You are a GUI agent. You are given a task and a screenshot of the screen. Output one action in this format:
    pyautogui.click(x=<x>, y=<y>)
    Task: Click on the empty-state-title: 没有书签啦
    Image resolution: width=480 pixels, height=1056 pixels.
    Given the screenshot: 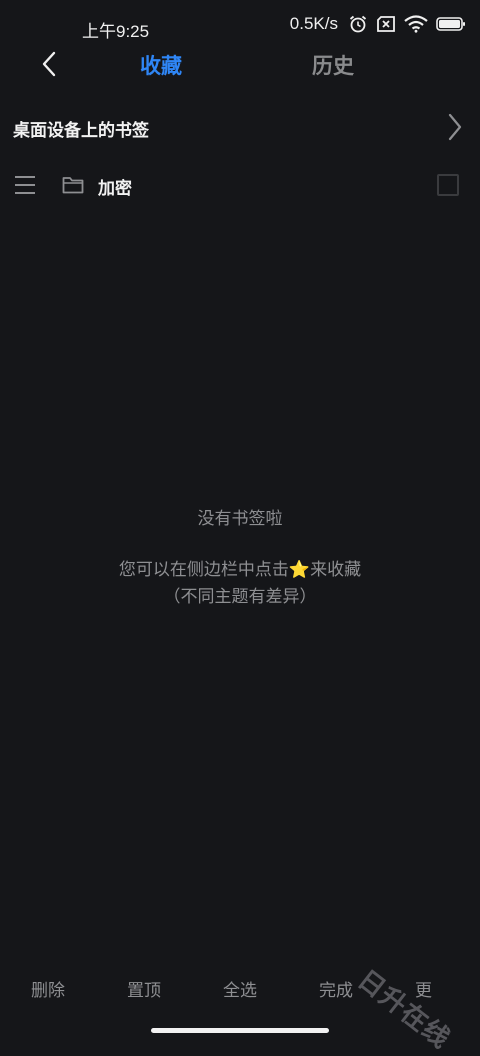 What is the action you would take?
    pyautogui.click(x=240, y=519)
    